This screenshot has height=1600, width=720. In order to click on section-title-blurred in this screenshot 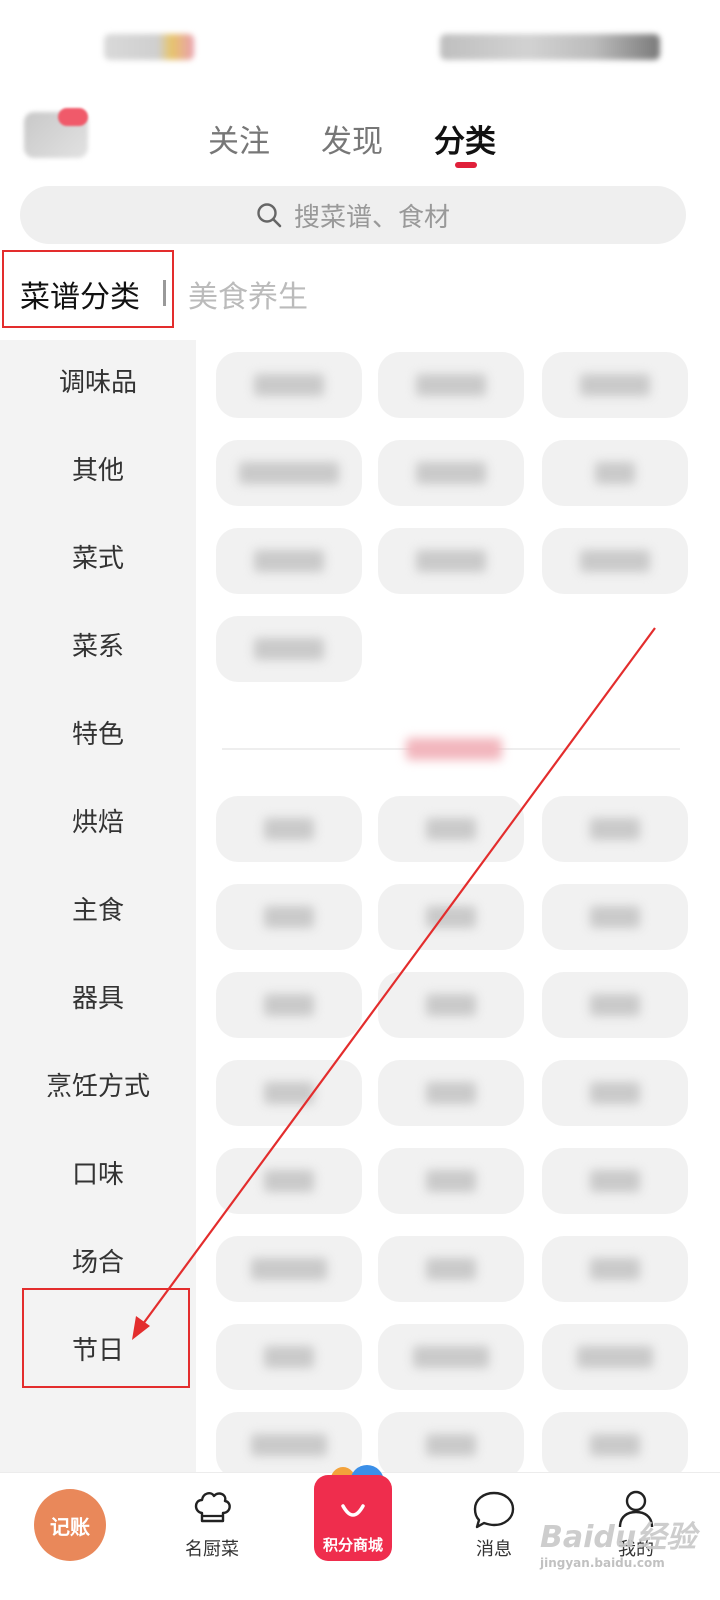, I will do `click(454, 749)`.